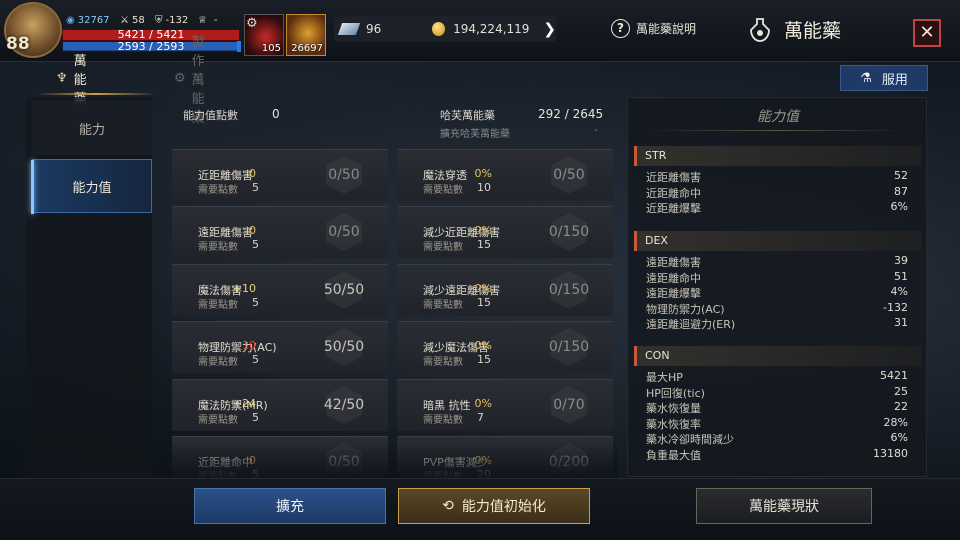 The image size is (960, 540). What do you see at coordinates (280, 290) in the screenshot?
I see `stat-card: 魔法傷害 需要點數 5 +10 50/50` at bounding box center [280, 290].